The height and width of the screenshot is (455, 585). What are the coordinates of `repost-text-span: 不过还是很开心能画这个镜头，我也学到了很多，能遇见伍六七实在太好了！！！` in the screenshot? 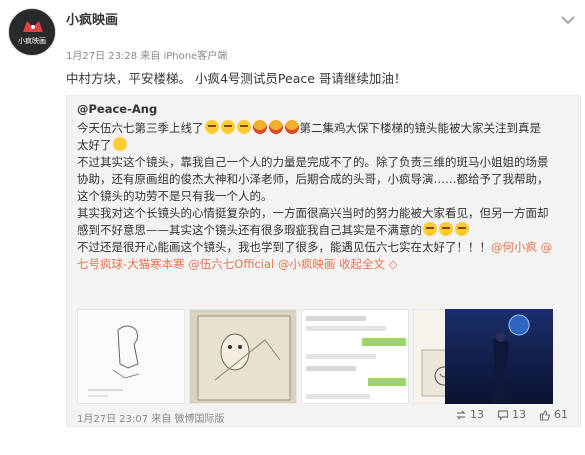 It's located at (284, 247).